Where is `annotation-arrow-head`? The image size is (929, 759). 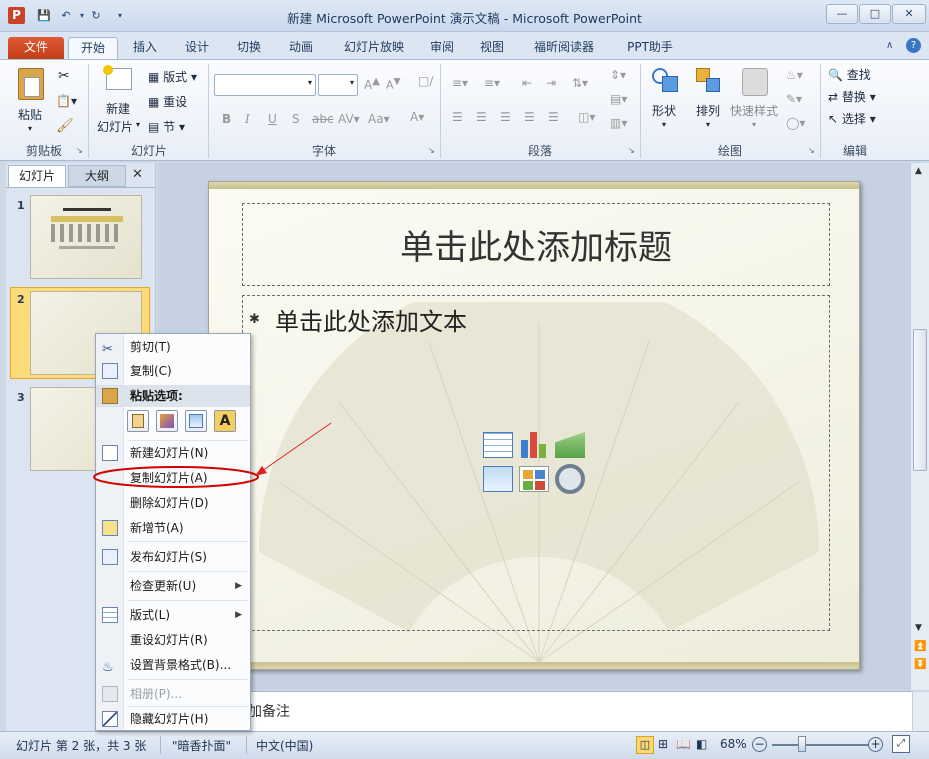
annotation-arrow-head is located at coordinates (261, 471).